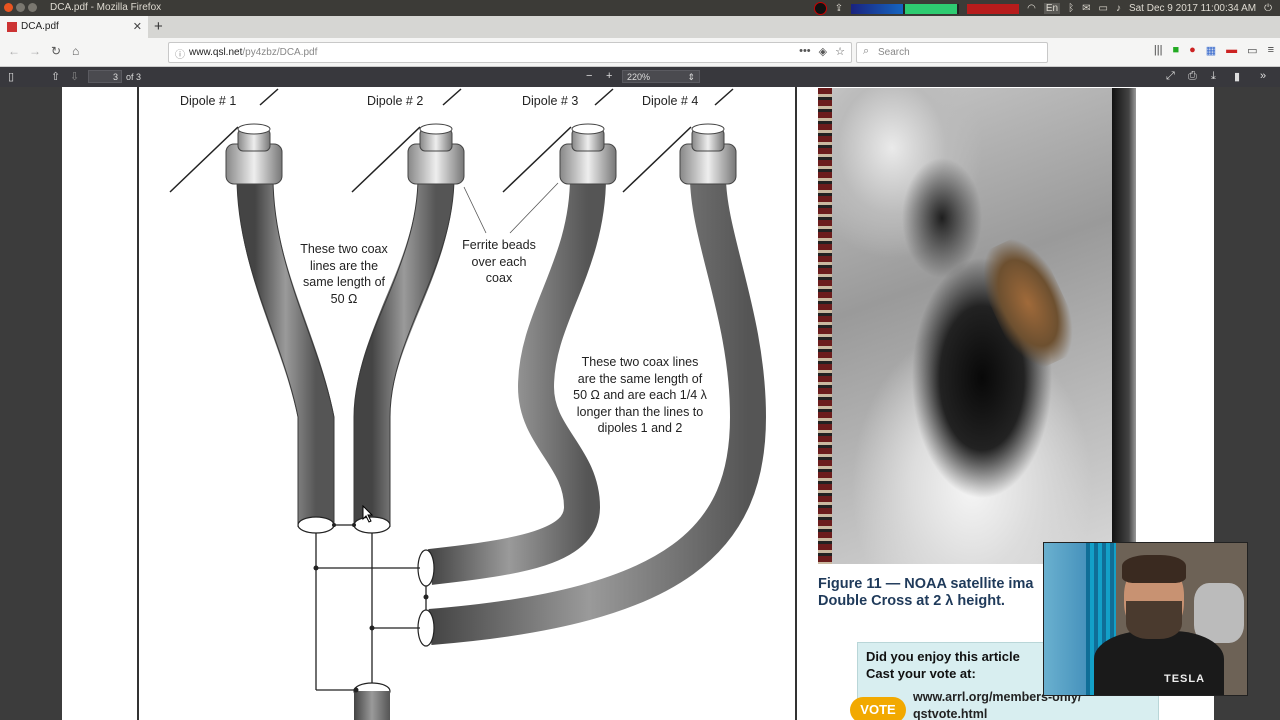 The image size is (1280, 720). I want to click on note-ferrite: Ferrite beads over each coax, so click(499, 262).